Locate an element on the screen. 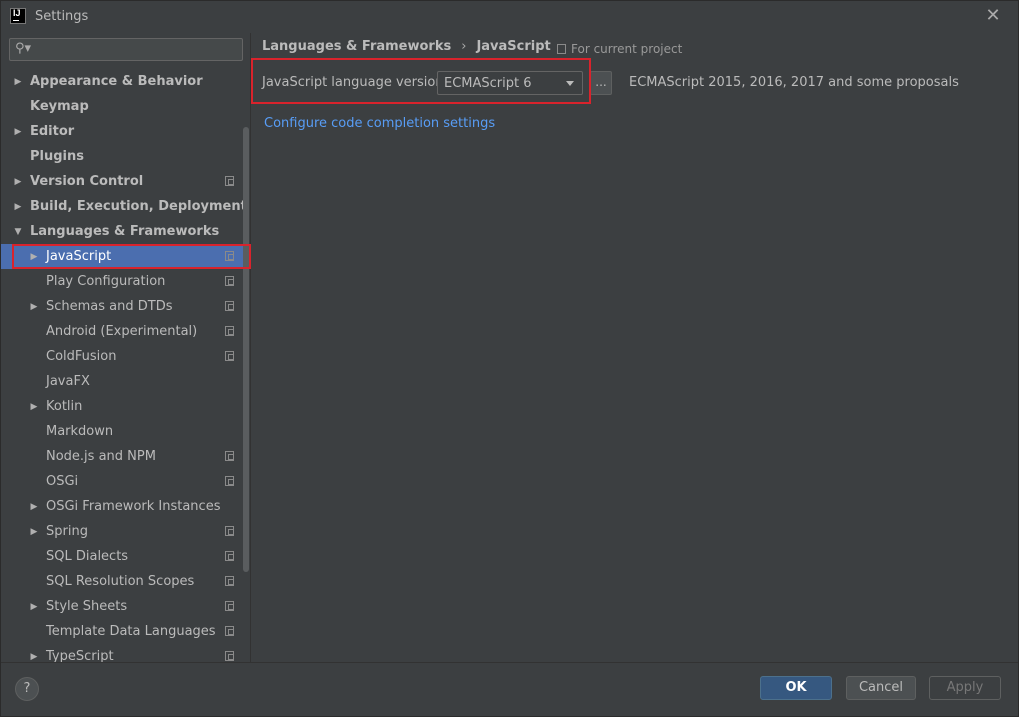  ok-button: OK is located at coordinates (796, 688).